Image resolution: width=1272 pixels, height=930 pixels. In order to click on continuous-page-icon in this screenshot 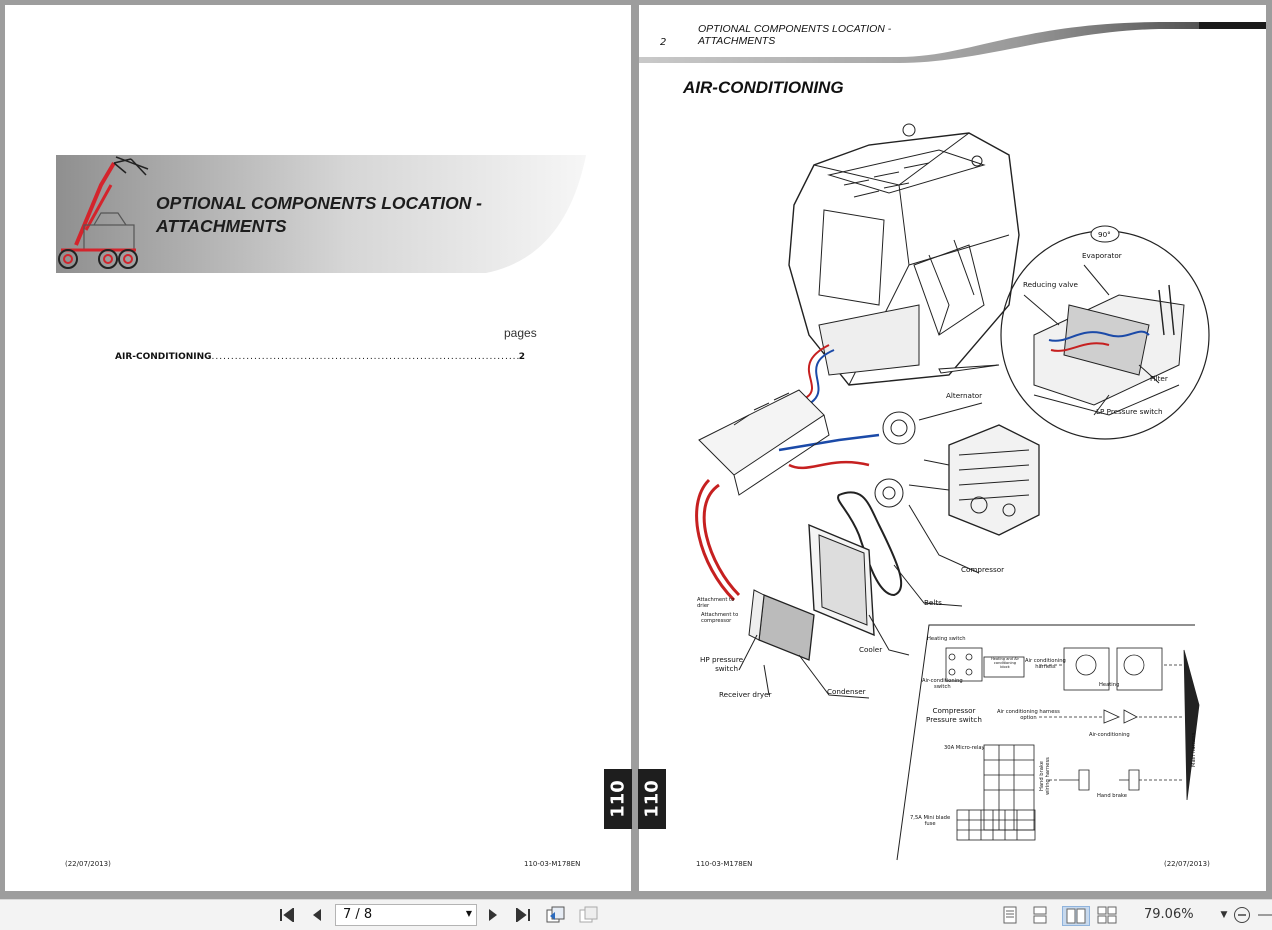, I will do `click(1040, 915)`.